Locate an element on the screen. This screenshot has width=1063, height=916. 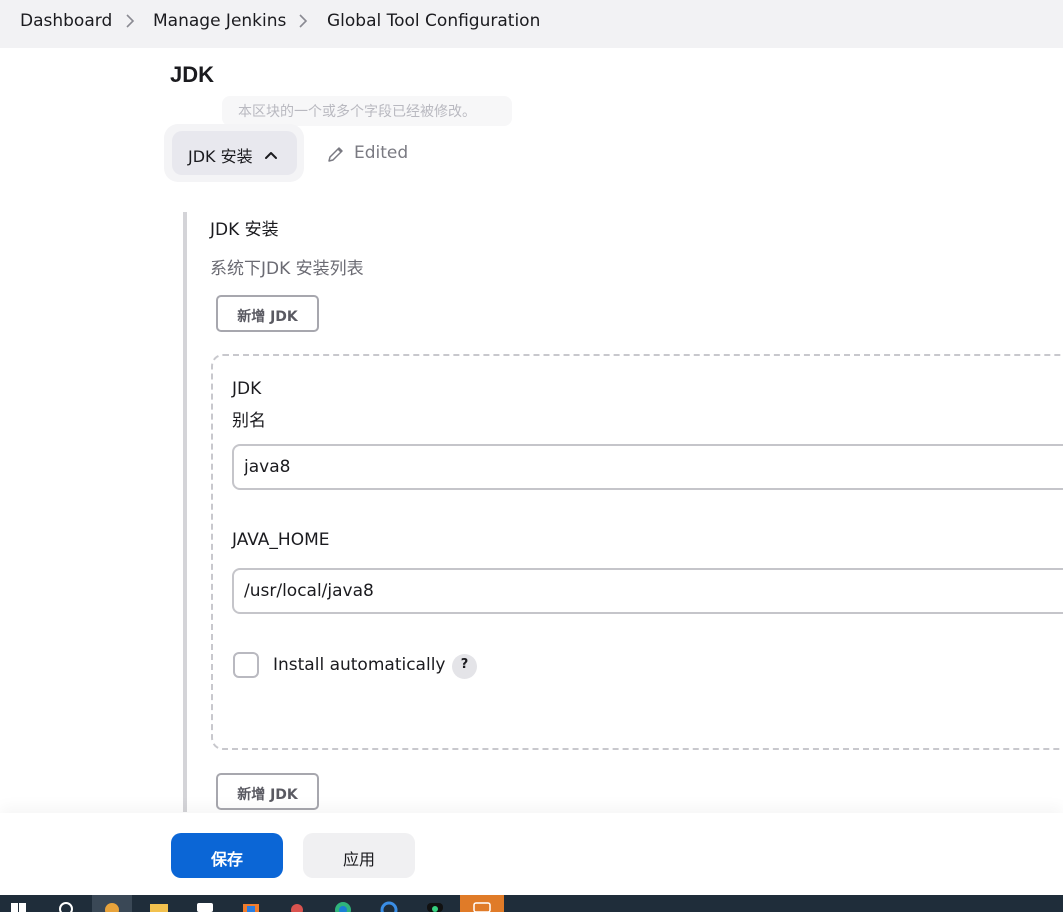
os-taskbar is located at coordinates (531, 905).